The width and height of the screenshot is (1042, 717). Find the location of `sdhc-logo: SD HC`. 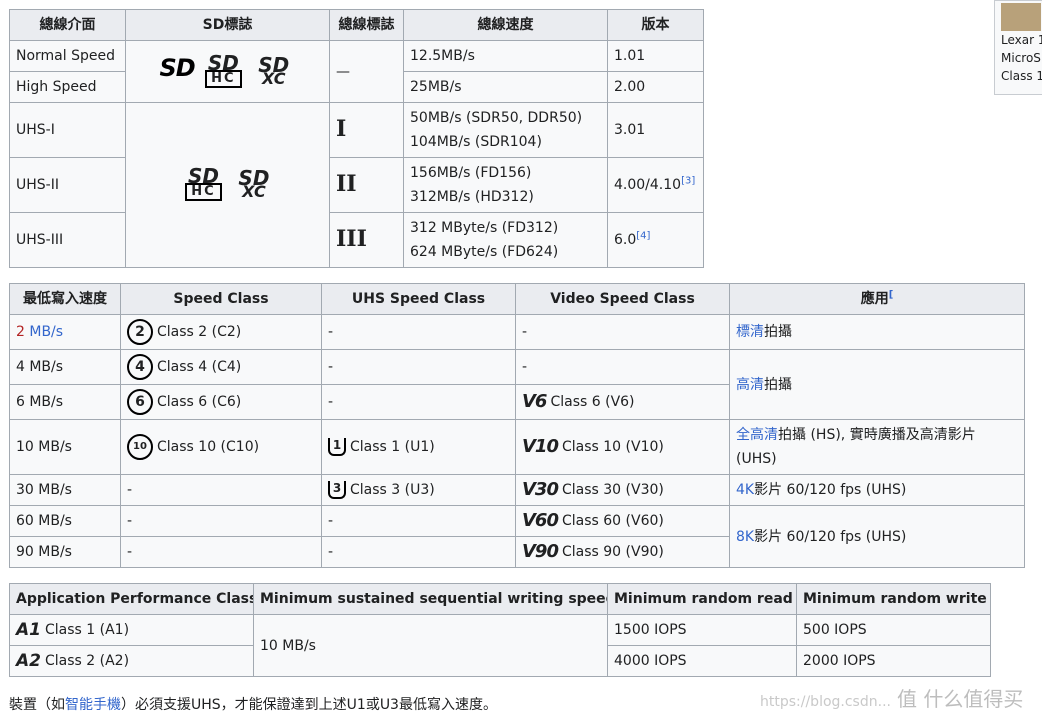

sdhc-logo: SD HC is located at coordinates (203, 183).